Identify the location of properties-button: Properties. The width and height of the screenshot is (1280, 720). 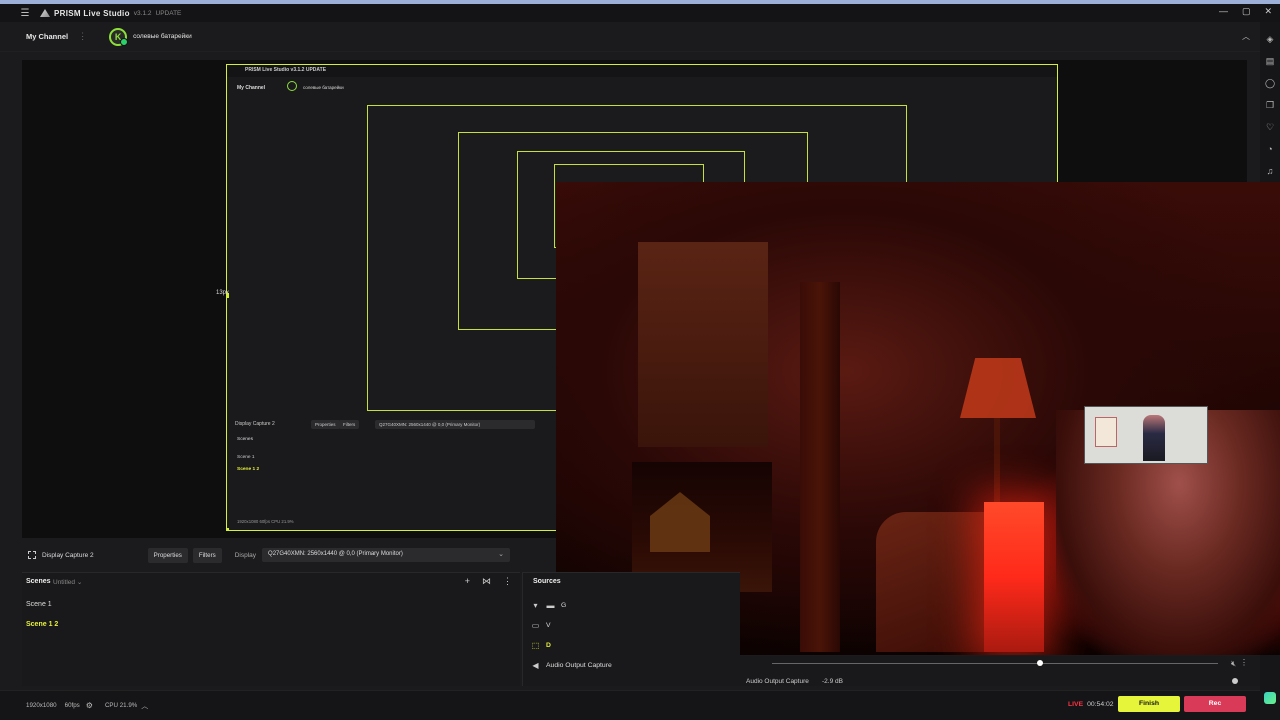
(167, 555).